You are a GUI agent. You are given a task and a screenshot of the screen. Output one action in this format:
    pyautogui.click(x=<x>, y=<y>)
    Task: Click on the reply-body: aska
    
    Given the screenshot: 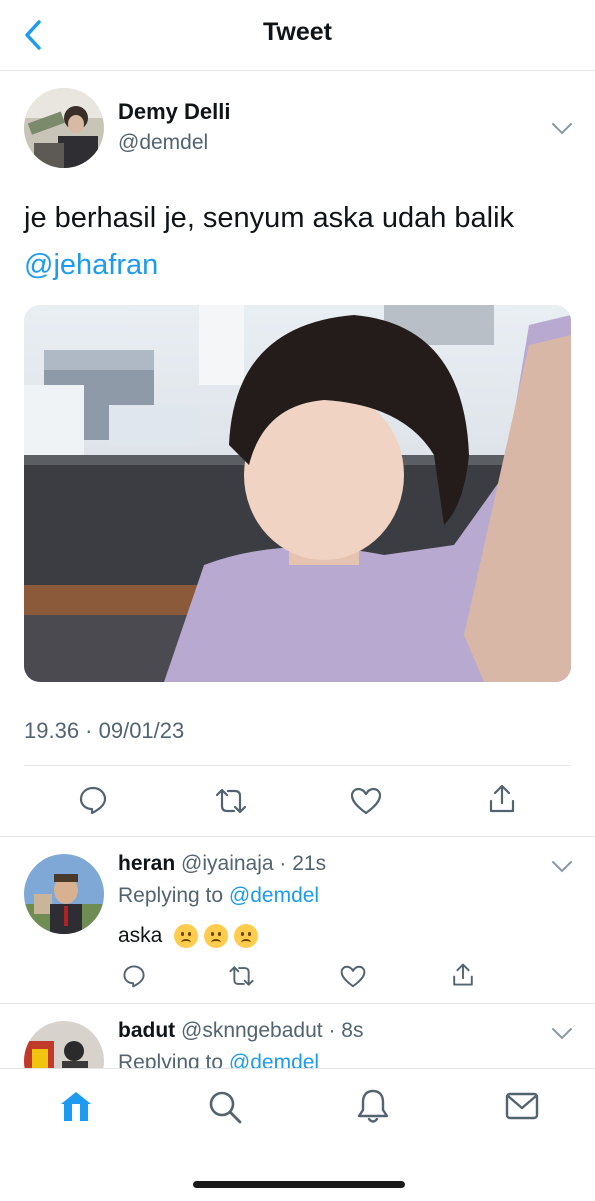 What is the action you would take?
    pyautogui.click(x=140, y=935)
    